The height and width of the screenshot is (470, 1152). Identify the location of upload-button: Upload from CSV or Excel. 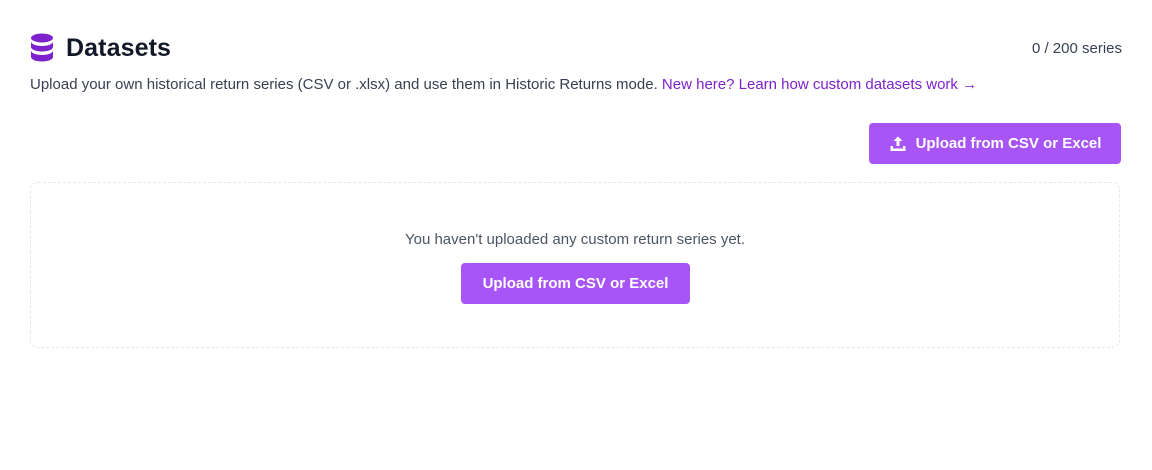
(995, 143).